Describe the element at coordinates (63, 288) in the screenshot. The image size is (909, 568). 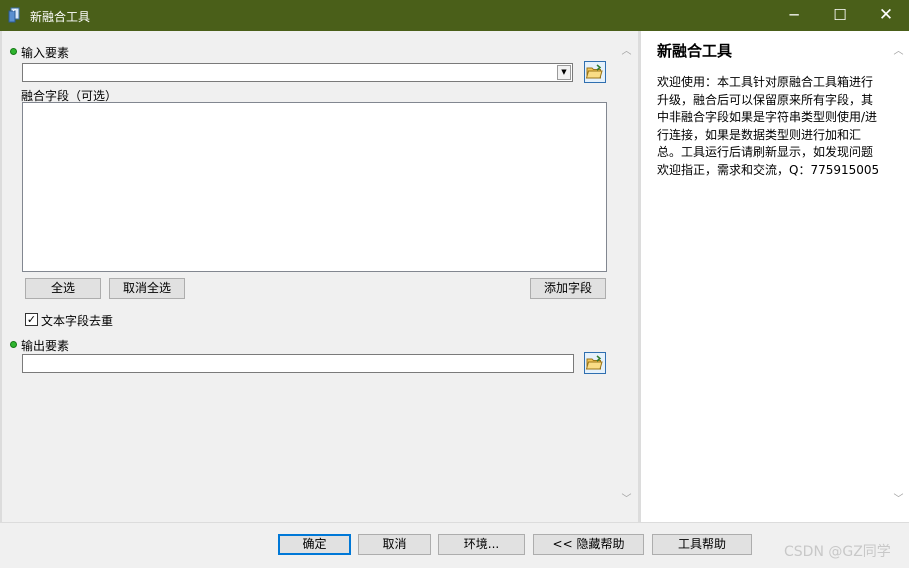
I see `select-all-button: 全选` at that location.